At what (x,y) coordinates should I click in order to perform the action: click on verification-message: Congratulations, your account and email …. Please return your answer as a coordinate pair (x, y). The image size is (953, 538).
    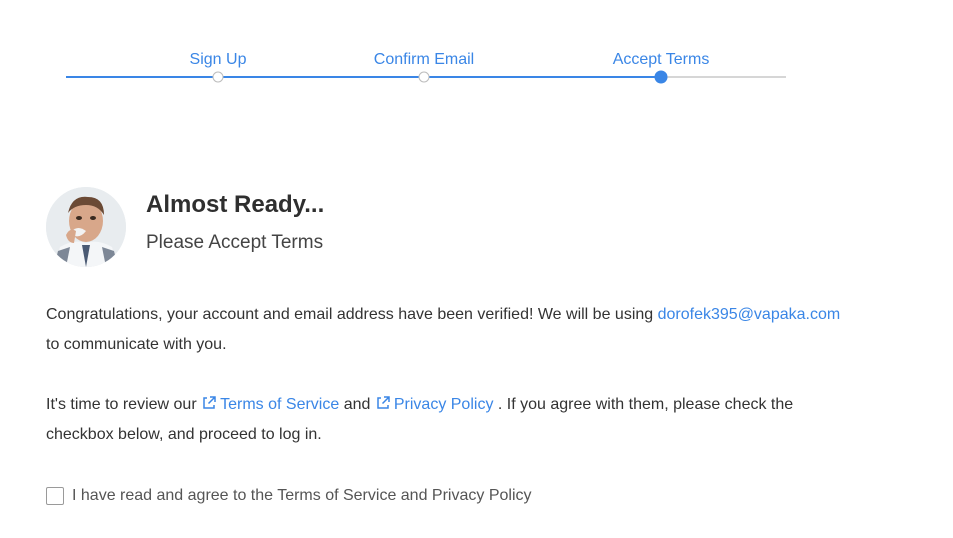
    Looking at the image, I should click on (446, 330).